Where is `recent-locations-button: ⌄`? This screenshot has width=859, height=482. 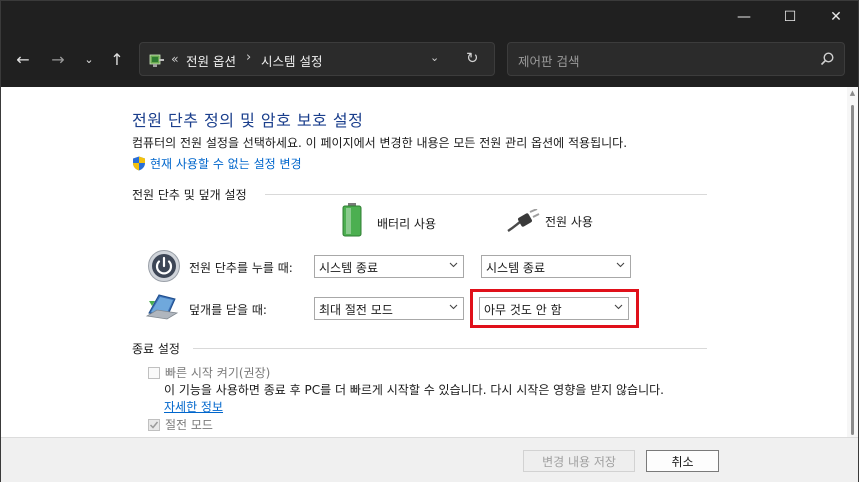
recent-locations-button: ⌄ is located at coordinates (89, 59).